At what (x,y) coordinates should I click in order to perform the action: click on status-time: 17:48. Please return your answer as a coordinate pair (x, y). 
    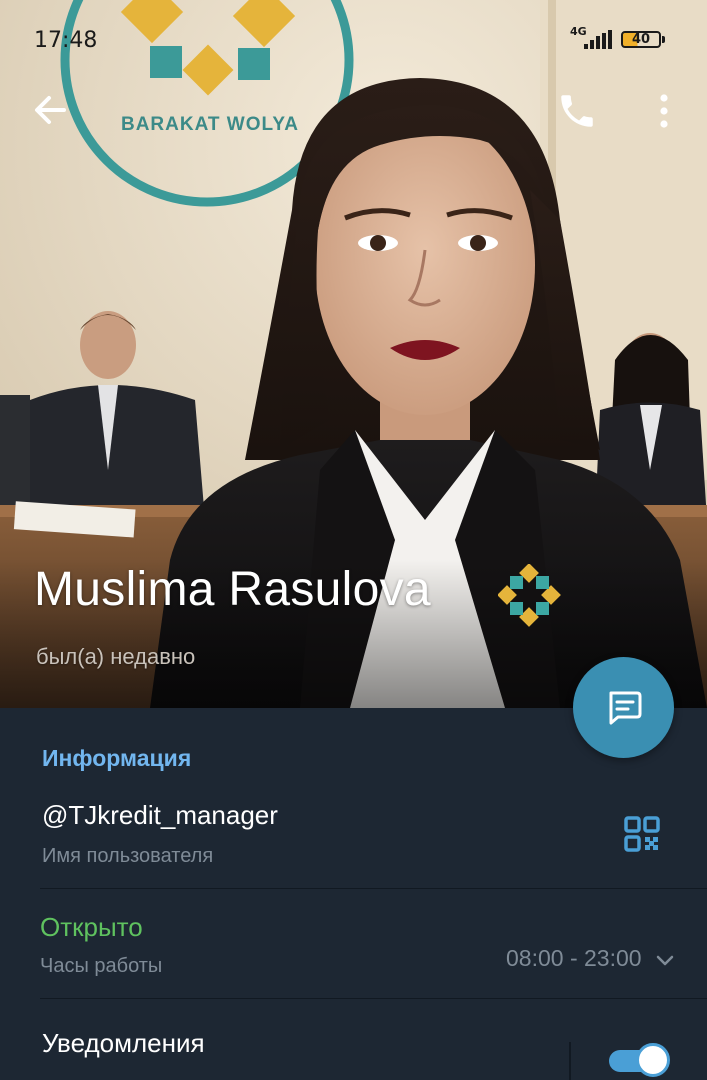
    Looking at the image, I should click on (66, 40).